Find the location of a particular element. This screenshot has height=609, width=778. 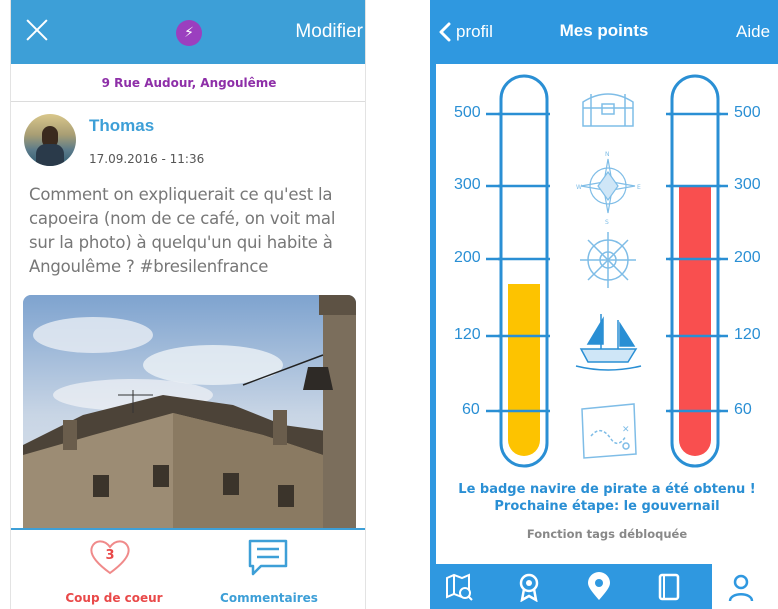

scale-left-300: 300 is located at coordinates (467, 184).